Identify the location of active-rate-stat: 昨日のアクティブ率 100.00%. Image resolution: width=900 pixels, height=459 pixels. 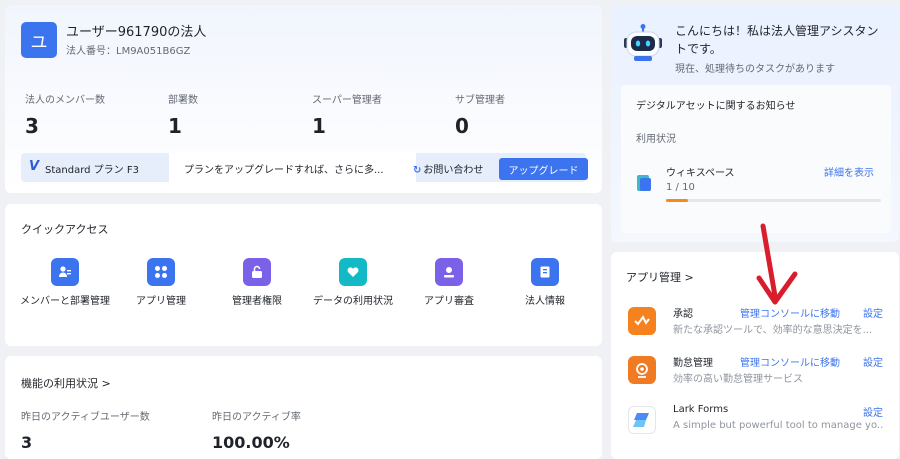
(256, 430).